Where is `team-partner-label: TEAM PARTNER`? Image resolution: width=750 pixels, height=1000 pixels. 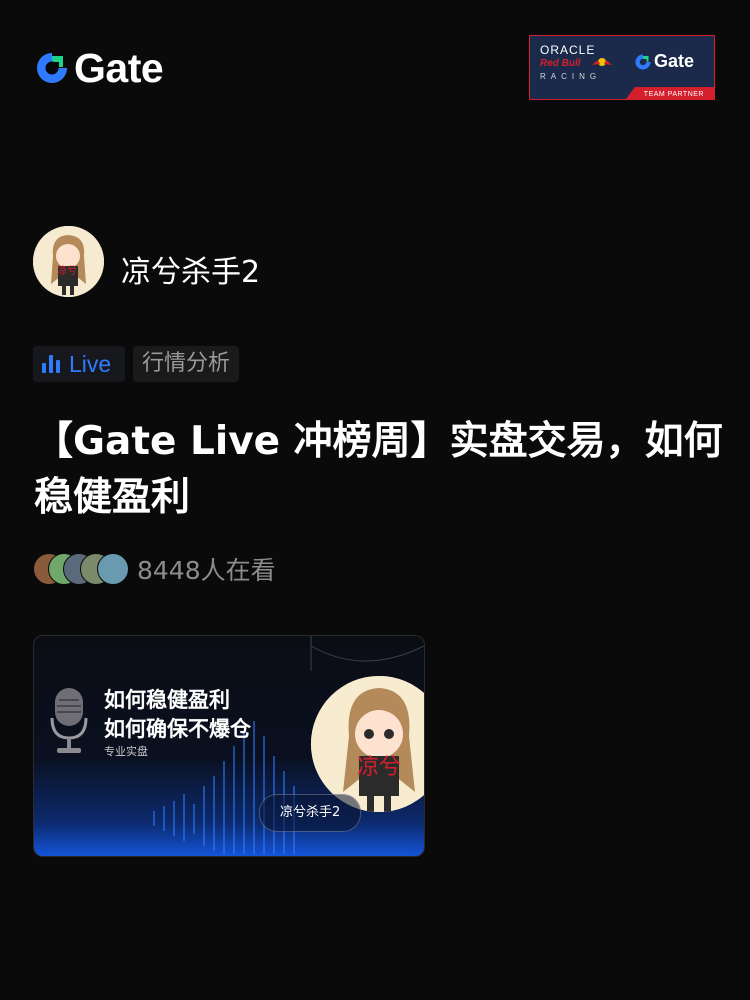
team-partner-label: TEAM PARTNER is located at coordinates (673, 94).